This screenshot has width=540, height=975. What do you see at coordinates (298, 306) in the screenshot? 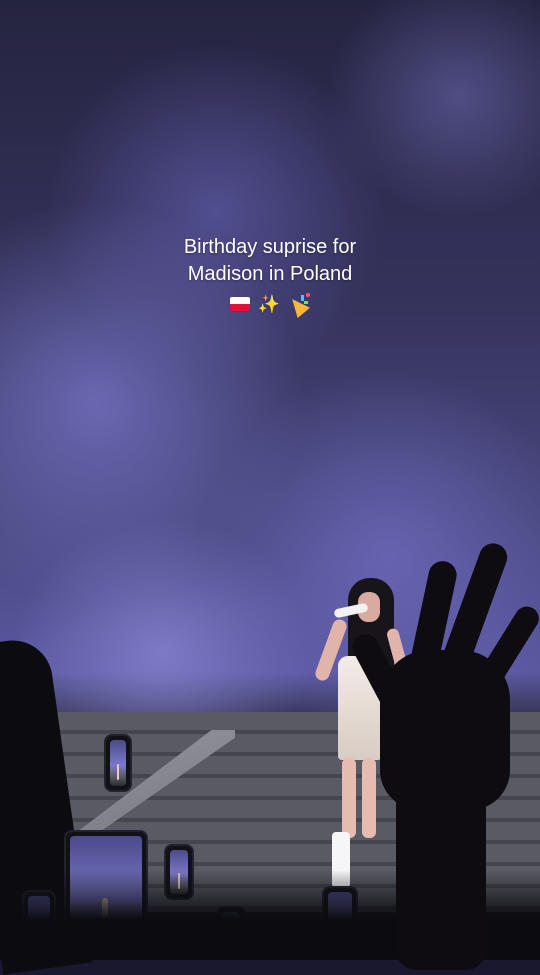
I see `party-popper-icon` at bounding box center [298, 306].